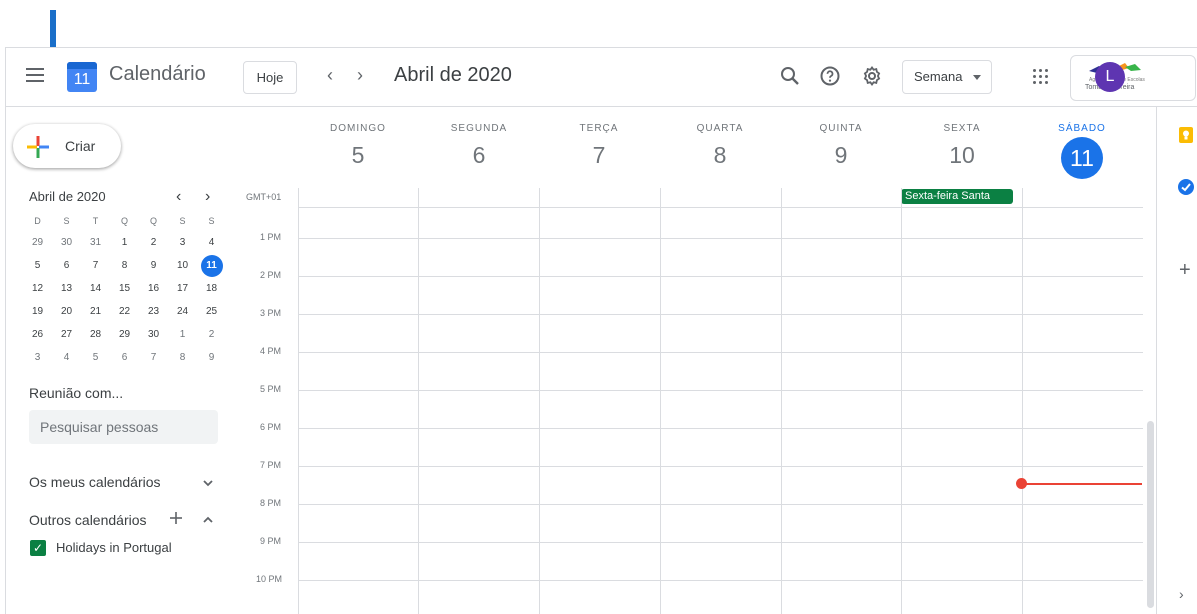 This screenshot has height=614, width=1197. What do you see at coordinates (270, 77) in the screenshot?
I see `today-button: Hoje` at bounding box center [270, 77].